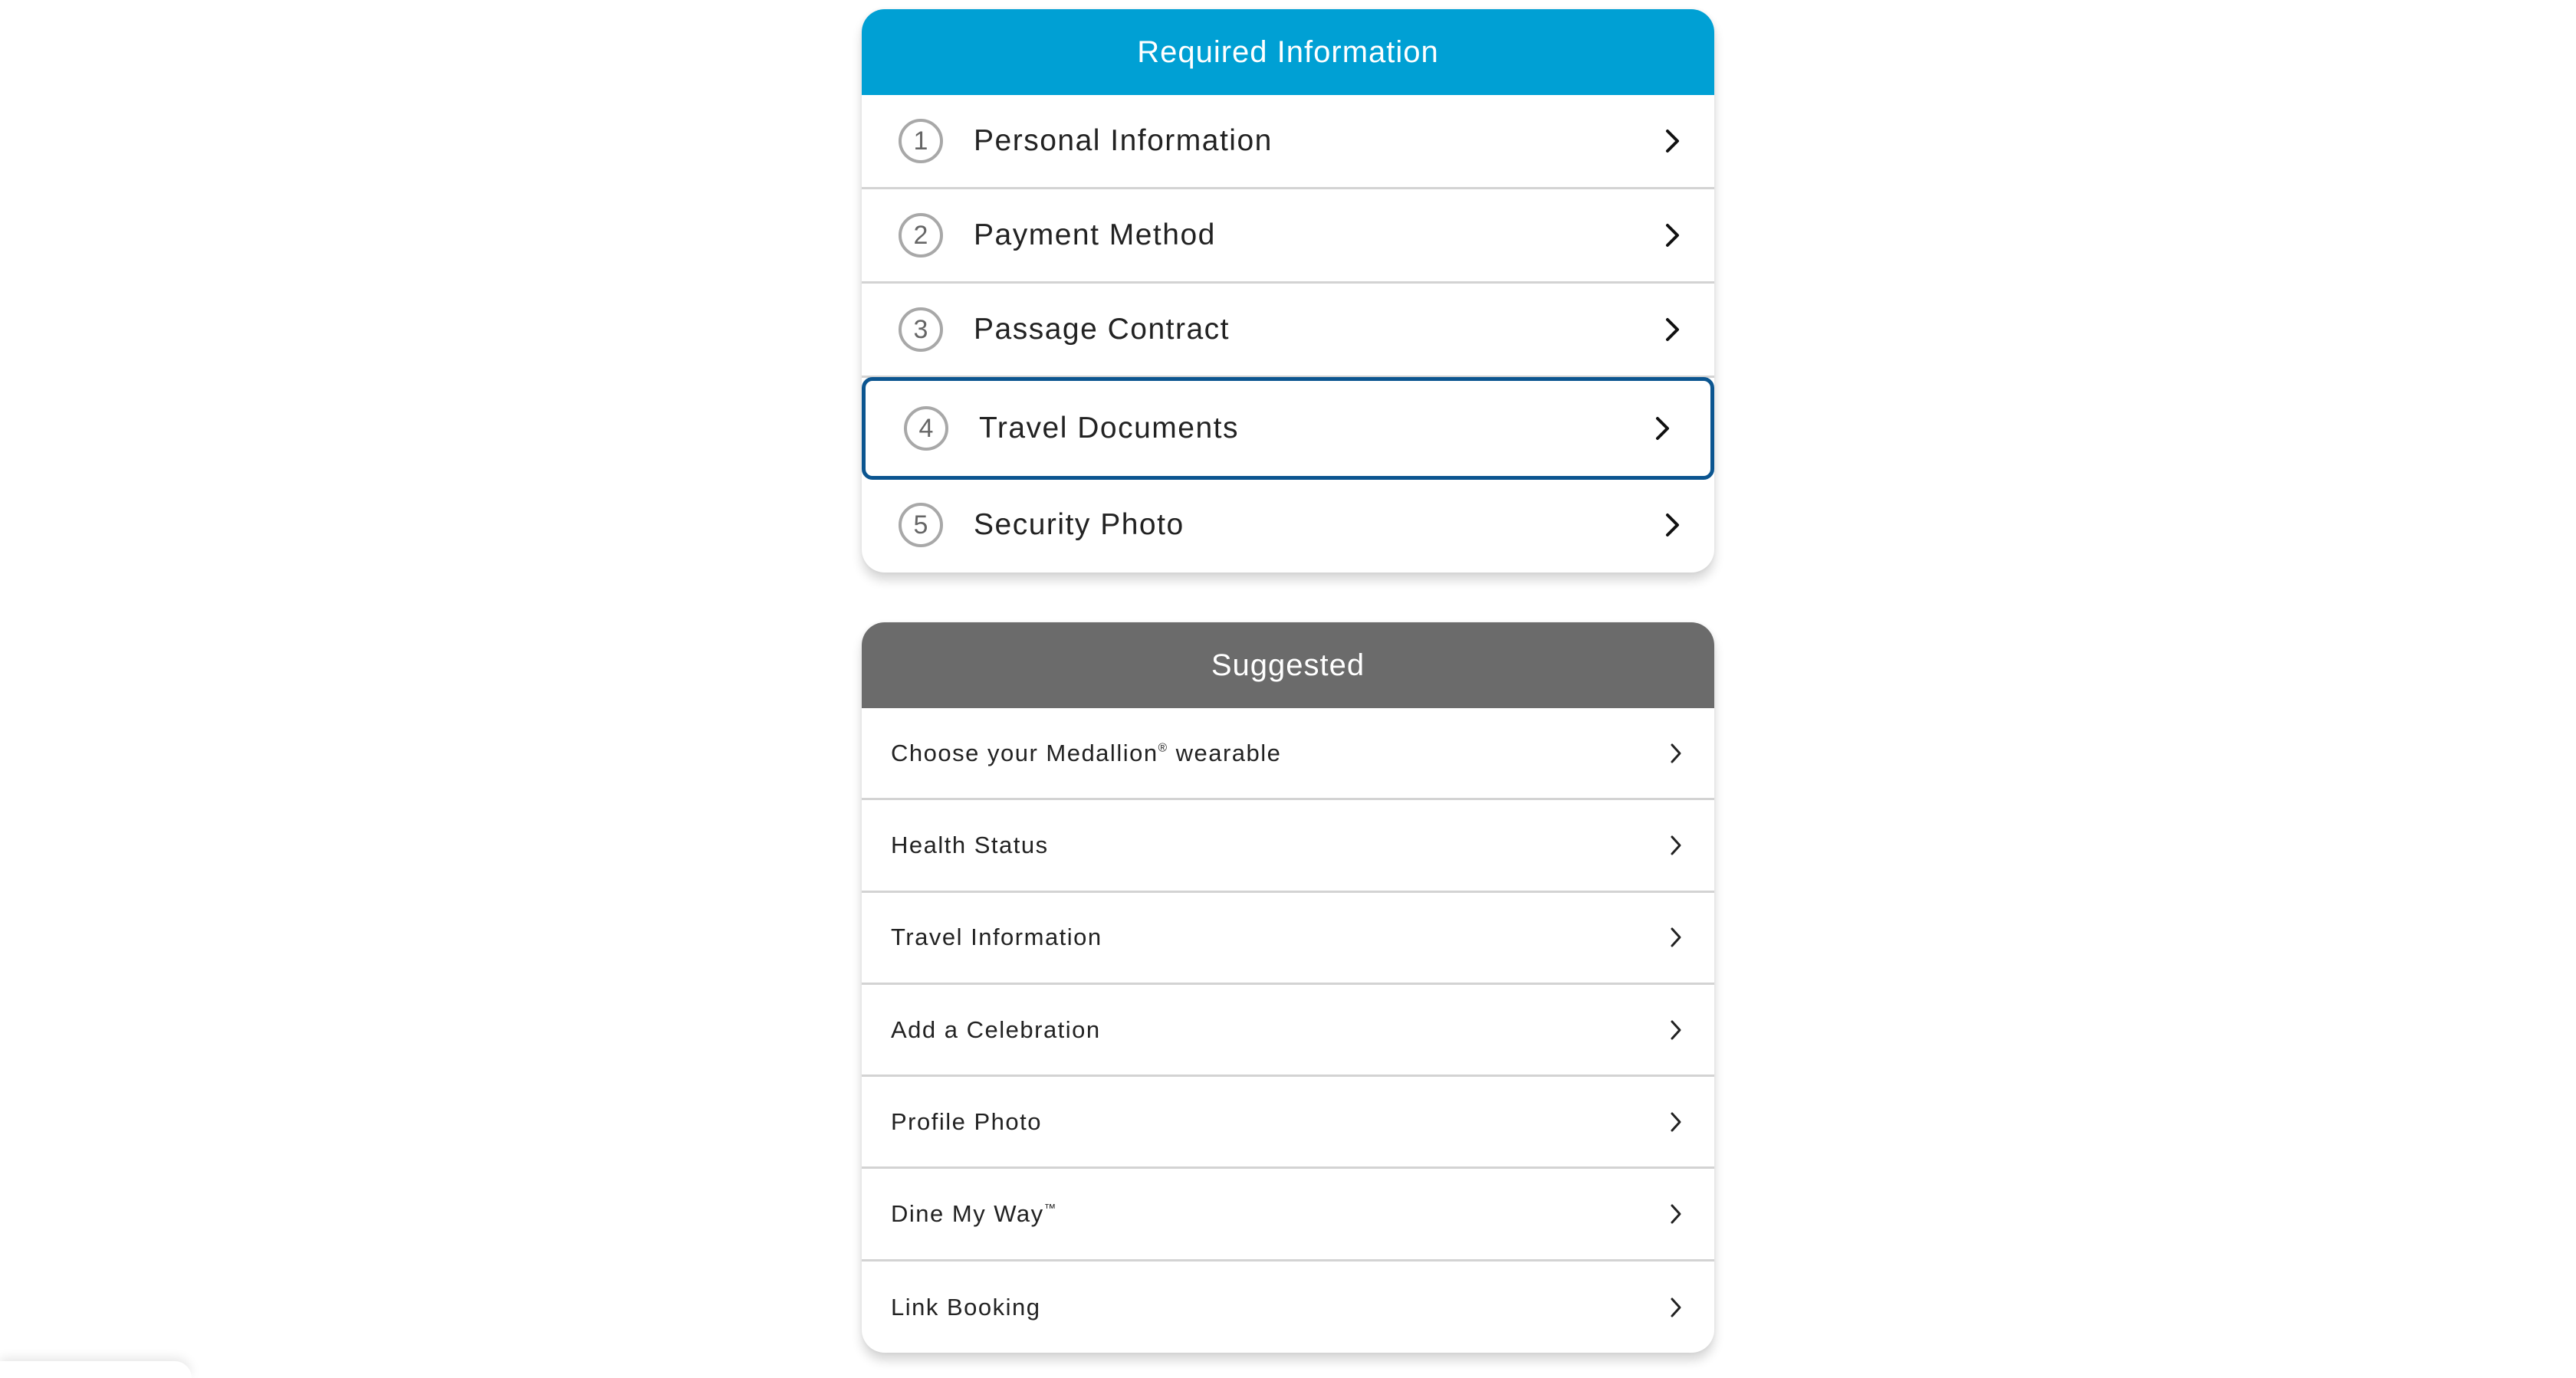 The image size is (2576, 1378). Describe the element at coordinates (1163, 748) in the screenshot. I see `registered-mark: ®` at that location.